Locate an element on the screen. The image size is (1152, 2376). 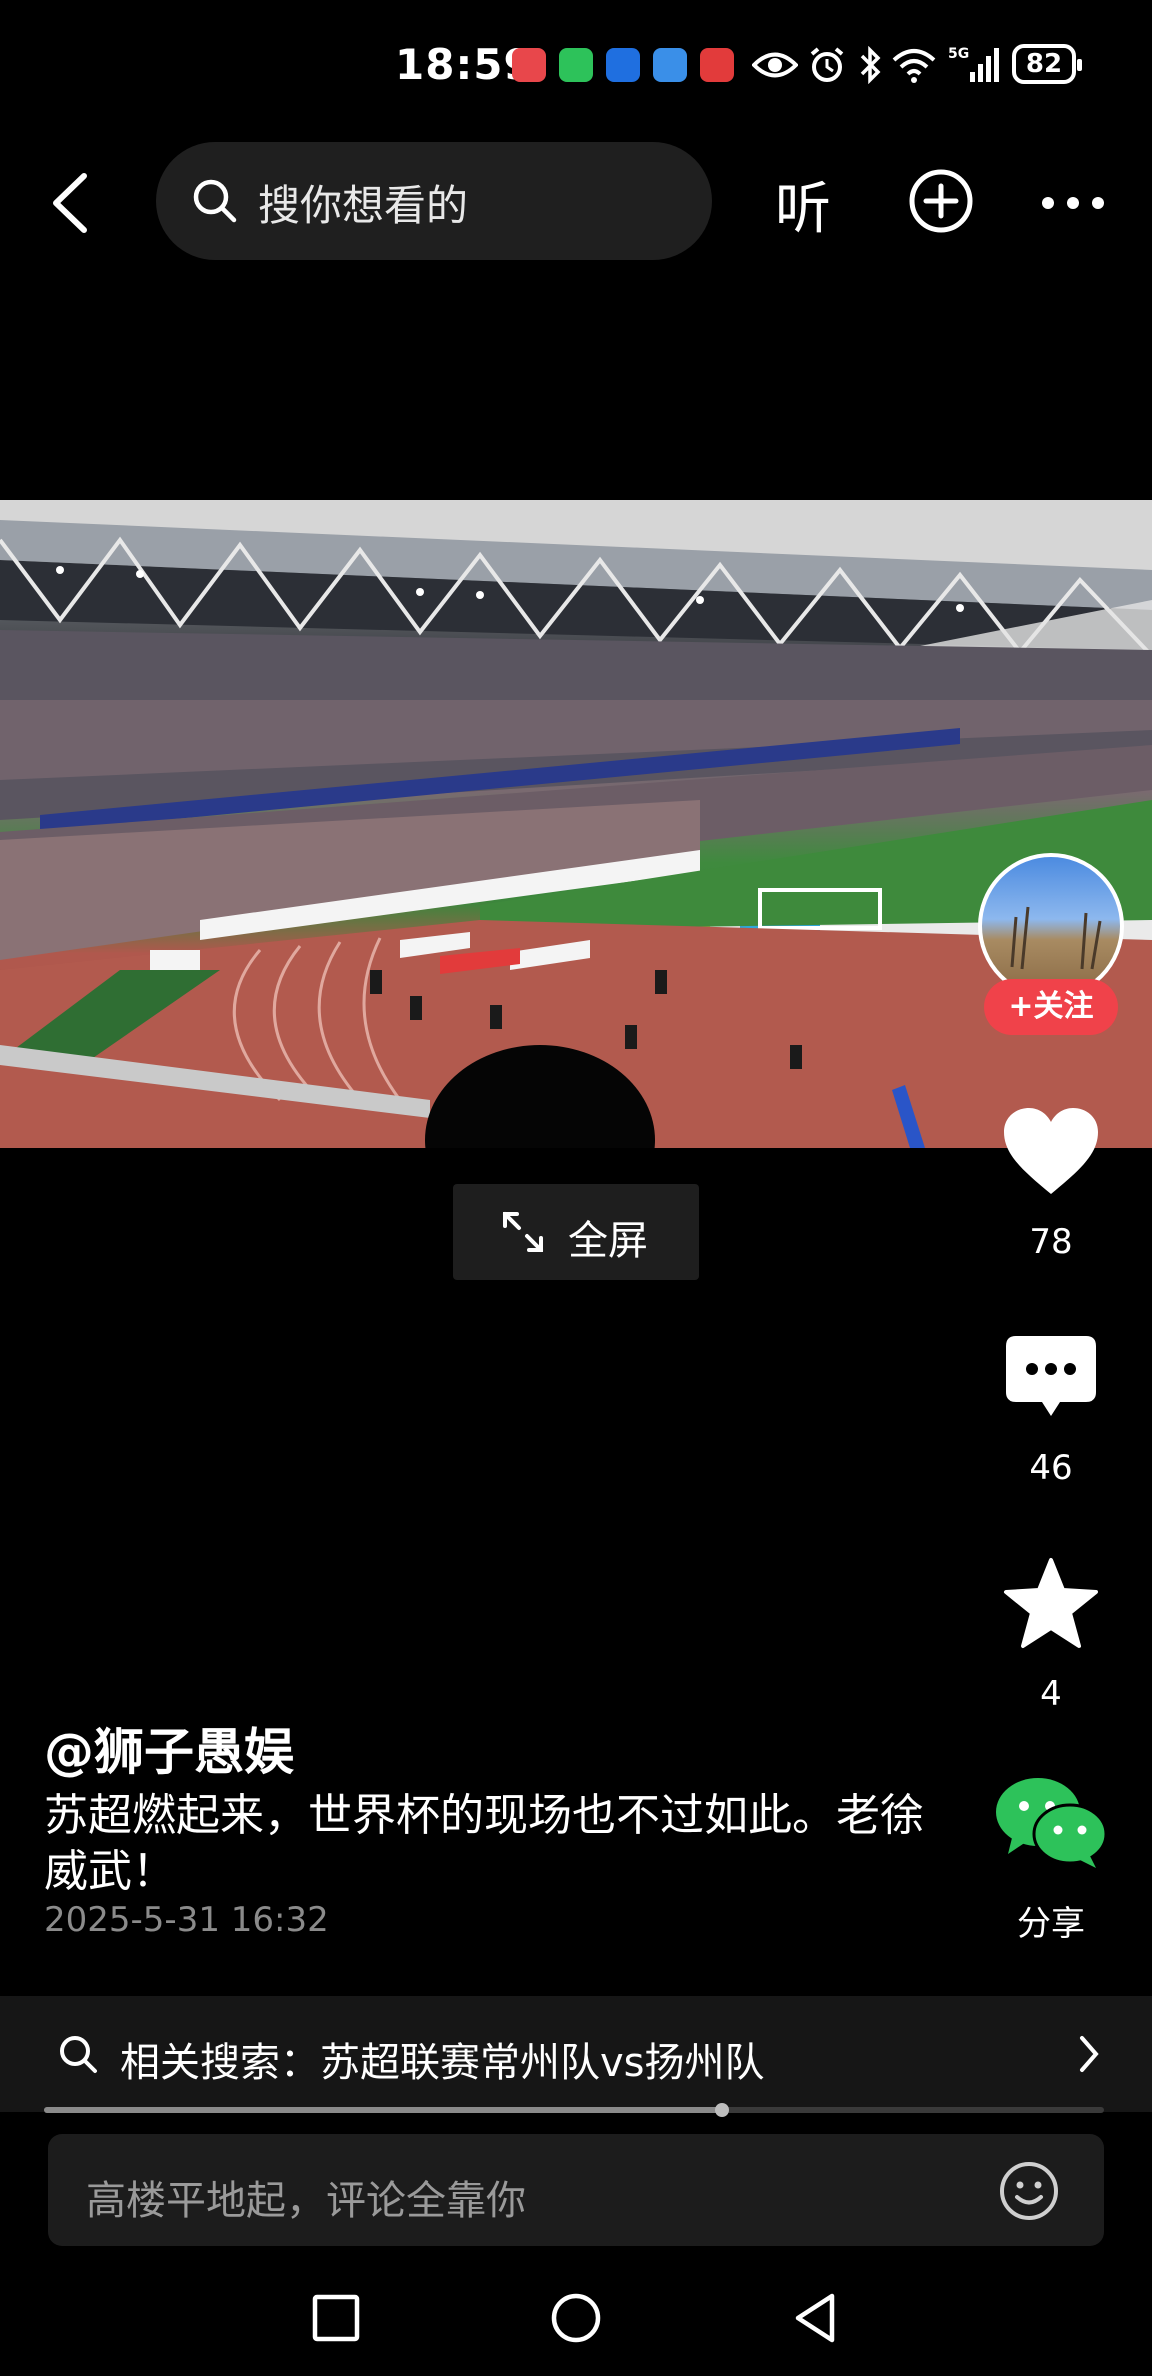
app-icon is located at coordinates (670, 65).